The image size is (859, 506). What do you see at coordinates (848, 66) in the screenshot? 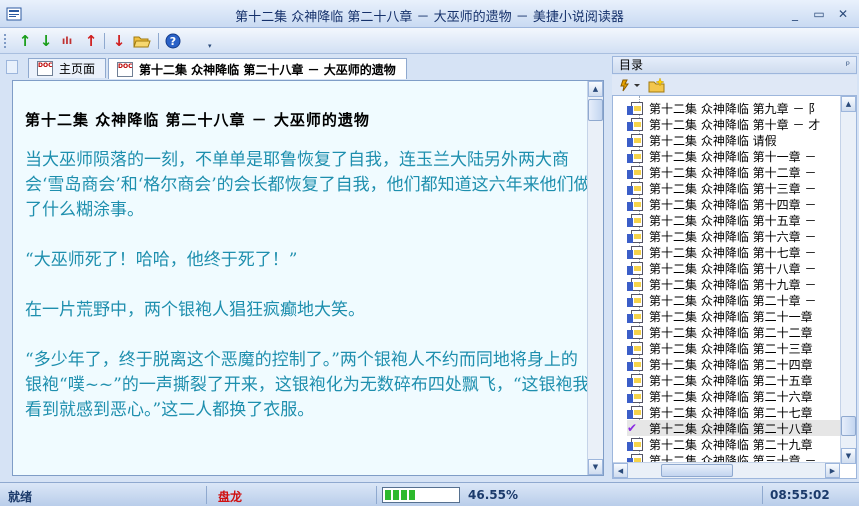
I see `pin-icon: ᵖ` at bounding box center [848, 66].